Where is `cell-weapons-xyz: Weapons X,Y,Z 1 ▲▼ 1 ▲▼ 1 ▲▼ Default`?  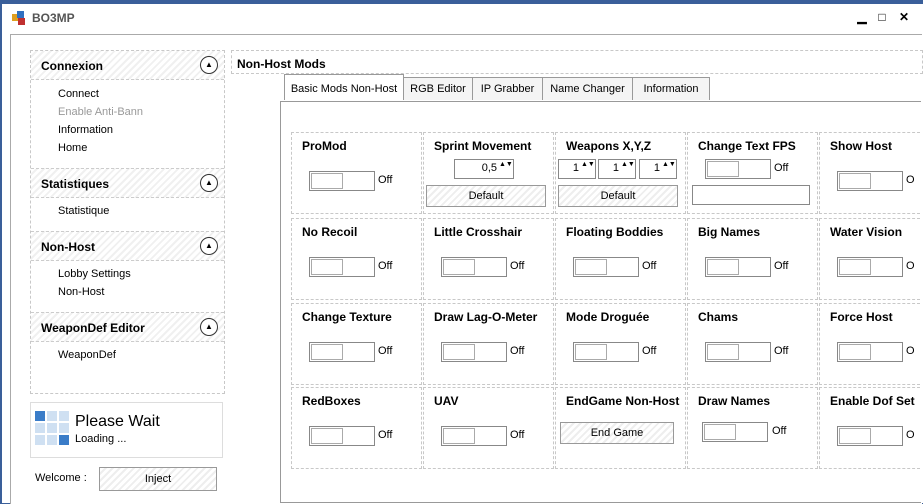
cell-weapons-xyz: Weapons X,Y,Z 1 ▲▼ 1 ▲▼ 1 ▲▼ Default is located at coordinates (620, 173).